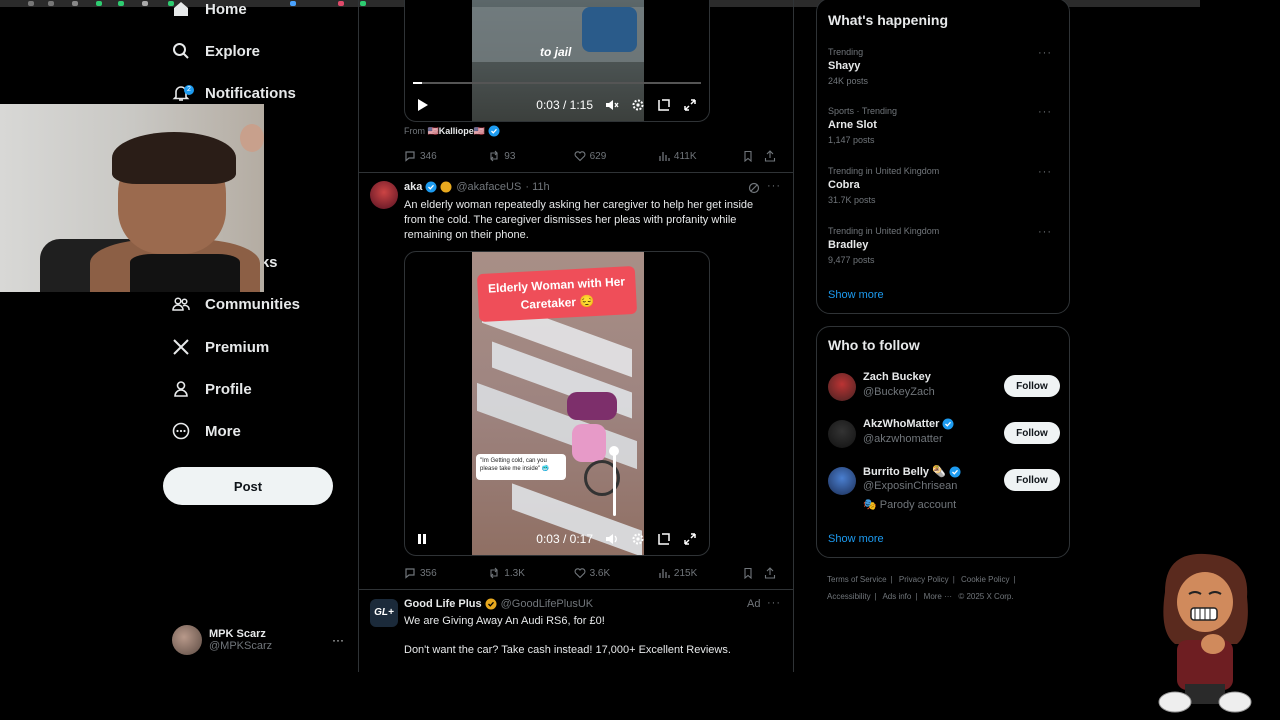 The height and width of the screenshot is (720, 1280). What do you see at coordinates (547, 604) in the screenshot?
I see `tweet3-handle: @GoodLifePlusUK` at bounding box center [547, 604].